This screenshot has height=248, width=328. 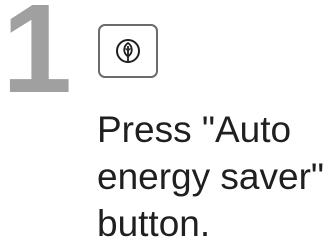 I want to click on auto-energy-saver-button, so click(x=128, y=51).